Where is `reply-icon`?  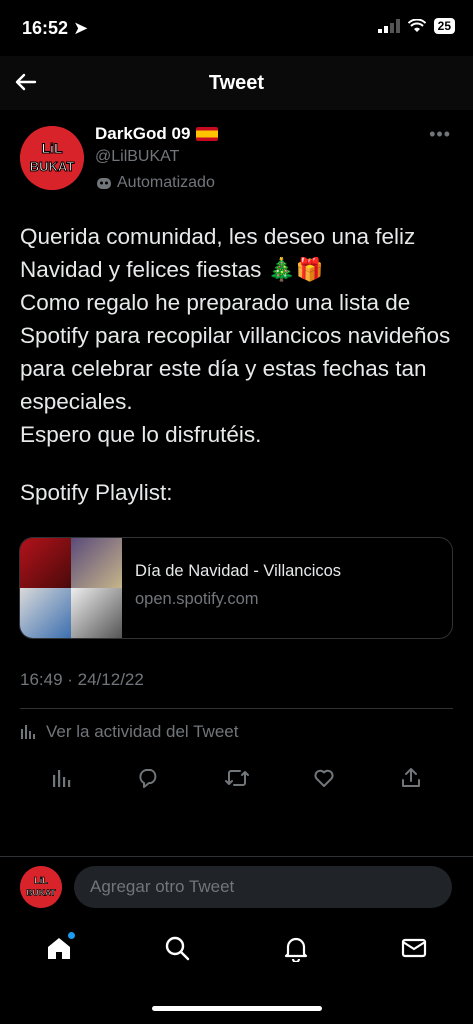 reply-icon is located at coordinates (148, 778).